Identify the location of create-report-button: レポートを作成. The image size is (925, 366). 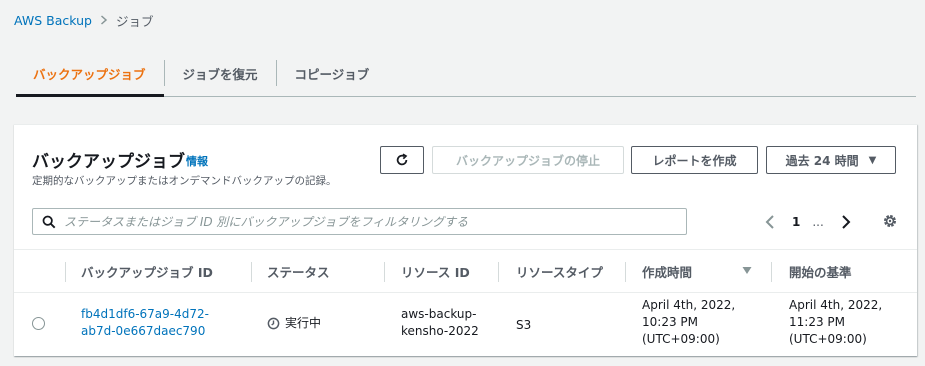
(694, 160).